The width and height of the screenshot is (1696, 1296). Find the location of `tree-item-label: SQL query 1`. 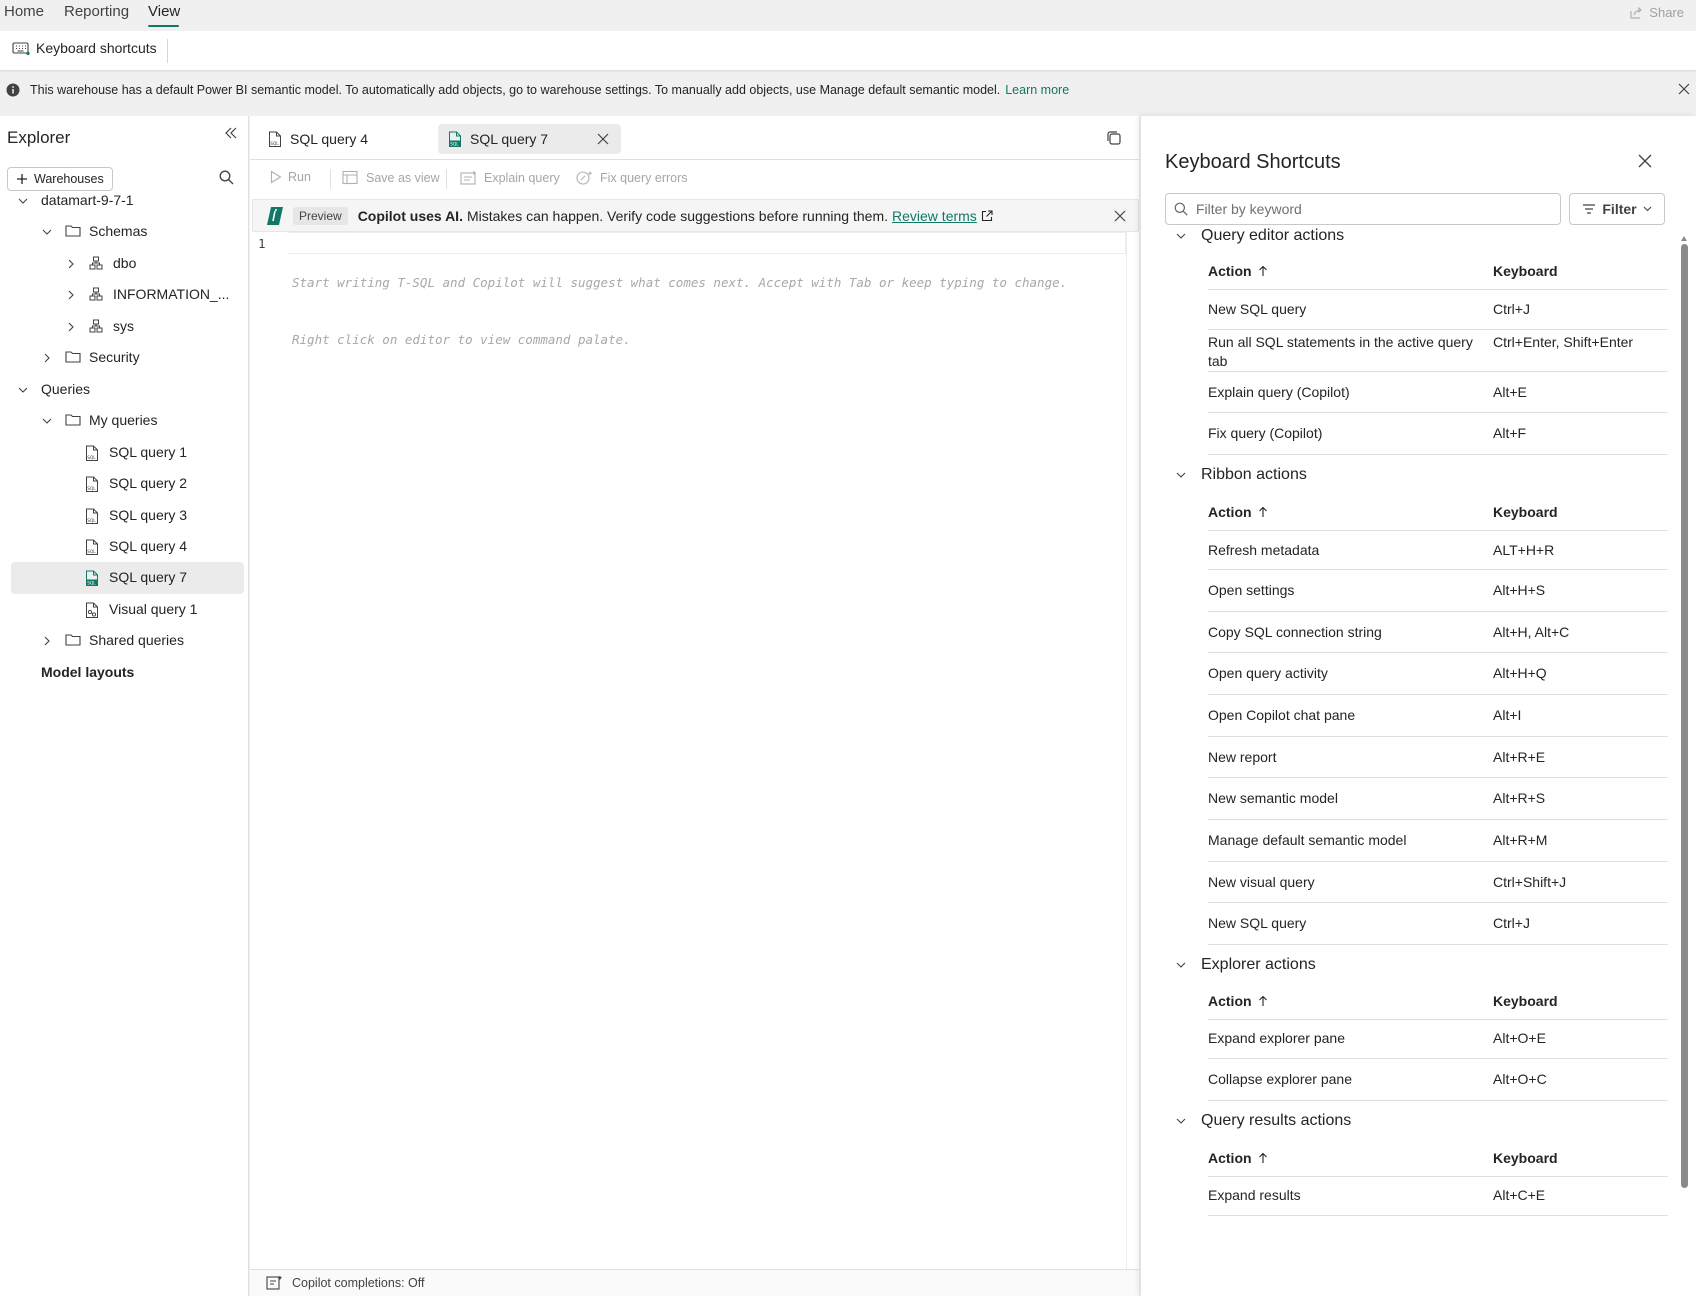

tree-item-label: SQL query 1 is located at coordinates (148, 452).